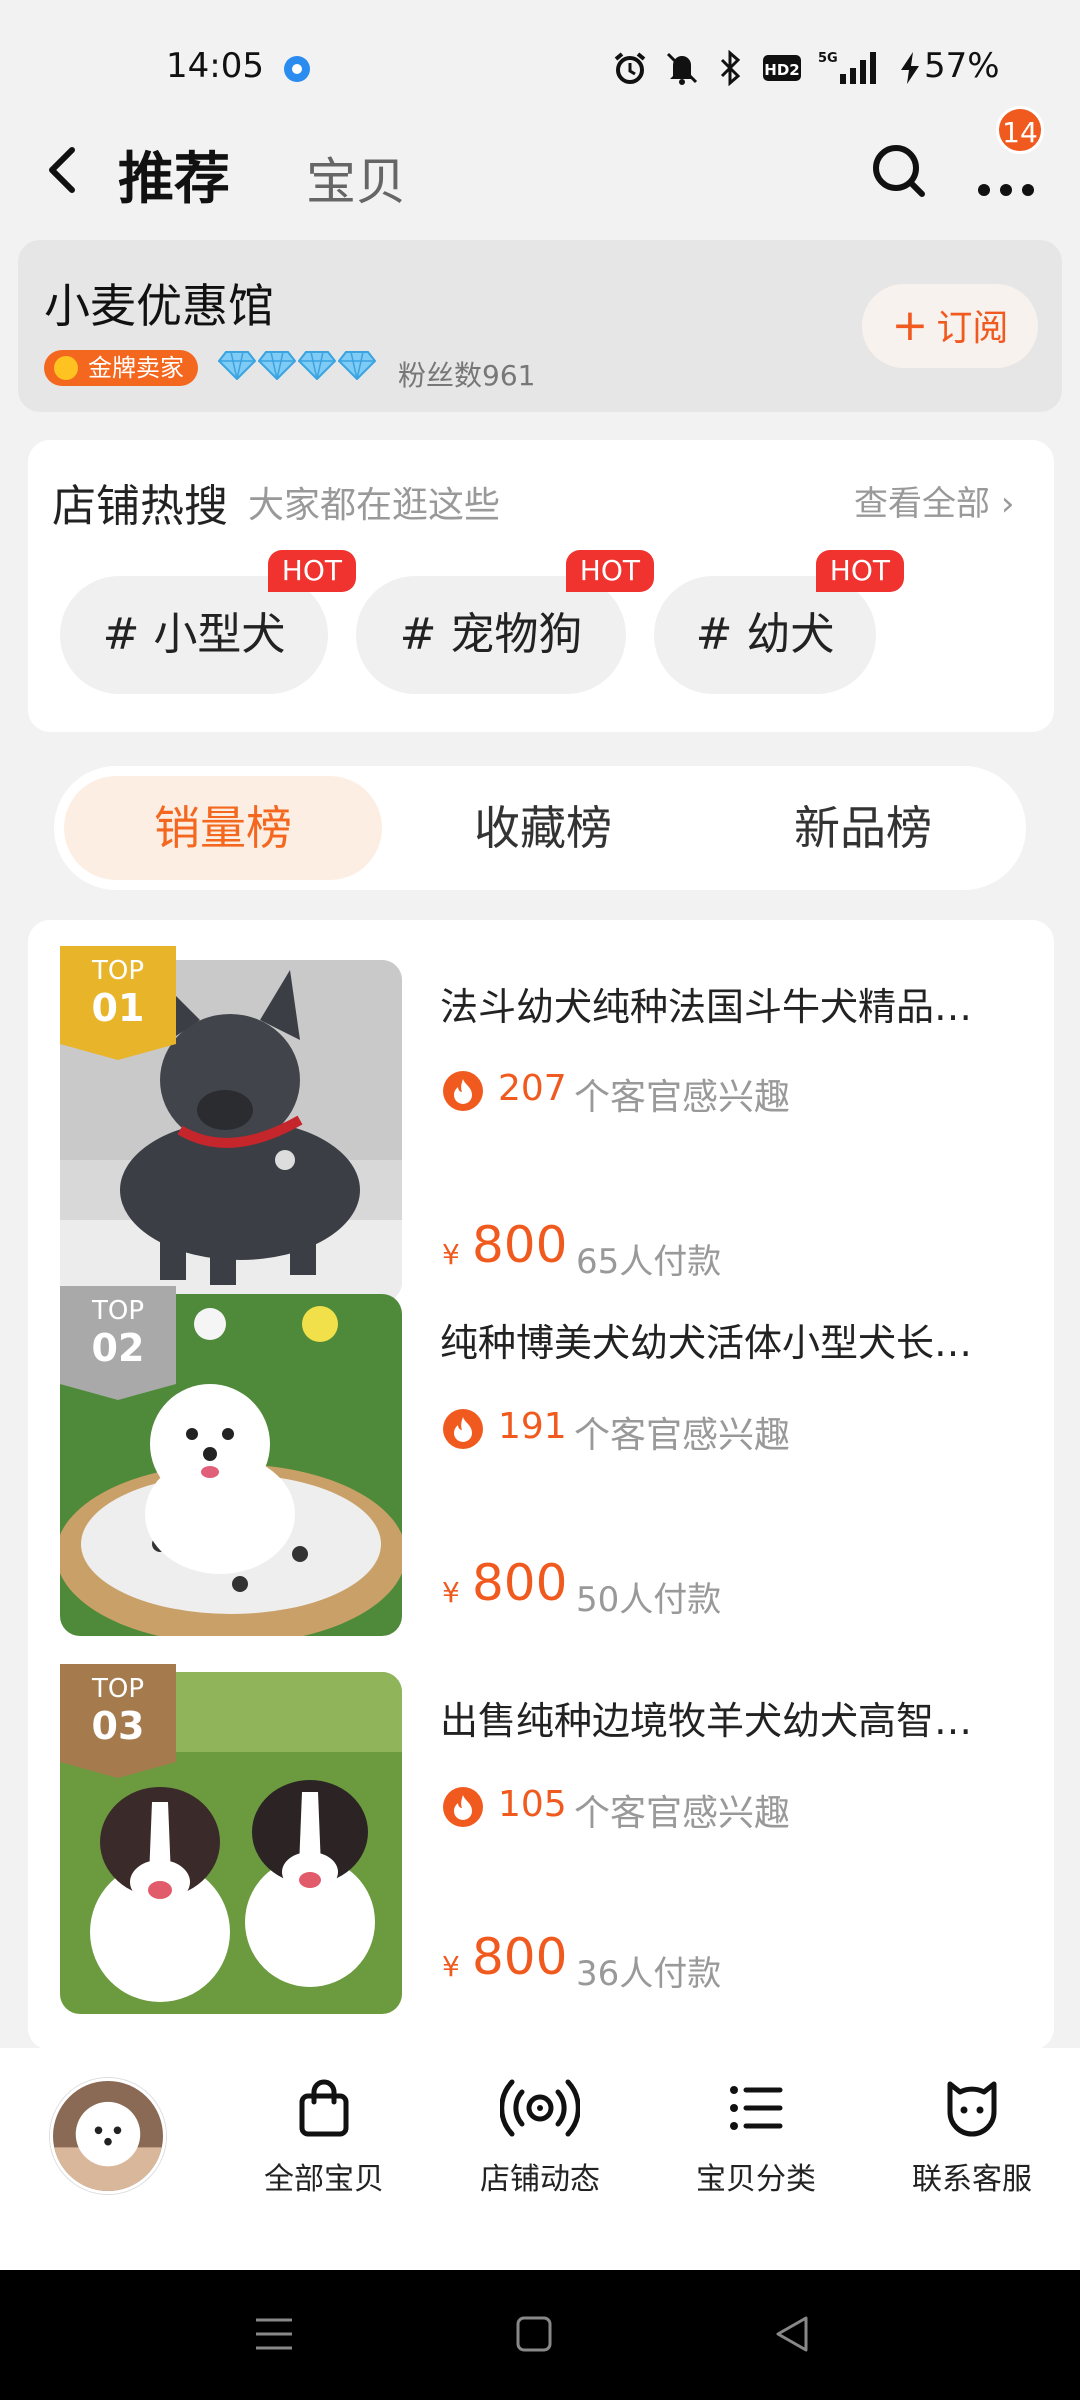  What do you see at coordinates (630, 68) in the screenshot?
I see `alarm-icon` at bounding box center [630, 68].